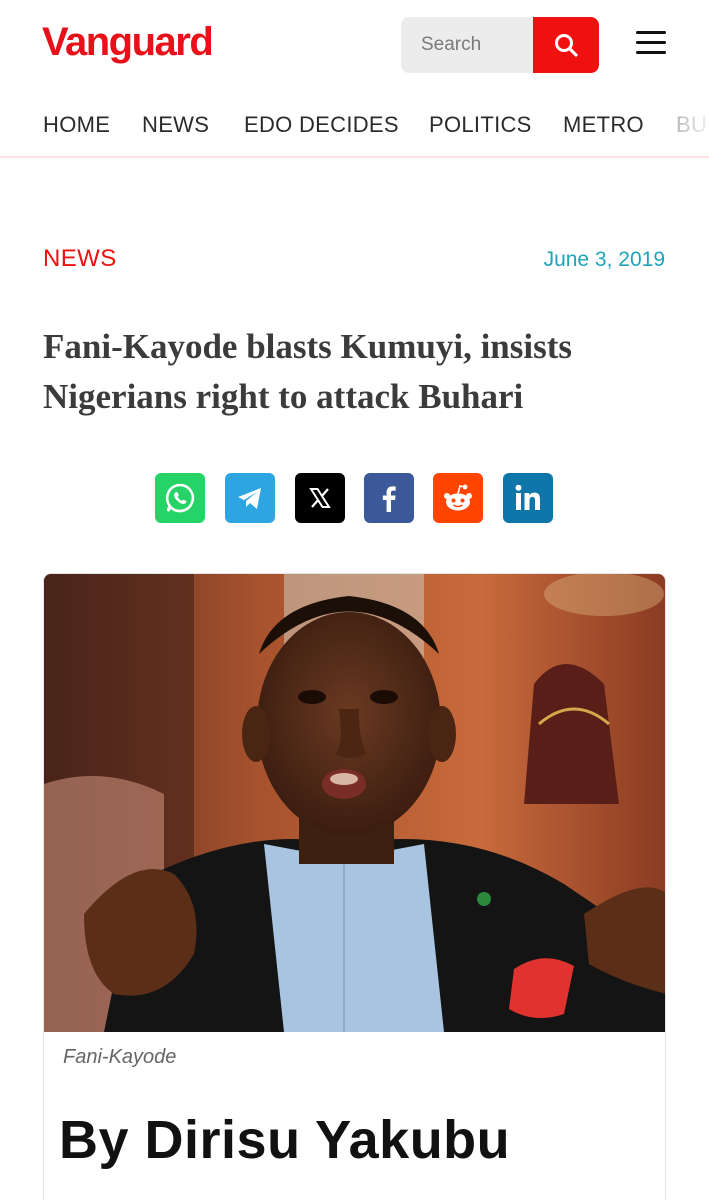 This screenshot has width=709, height=1200. I want to click on search-icon, so click(566, 45).